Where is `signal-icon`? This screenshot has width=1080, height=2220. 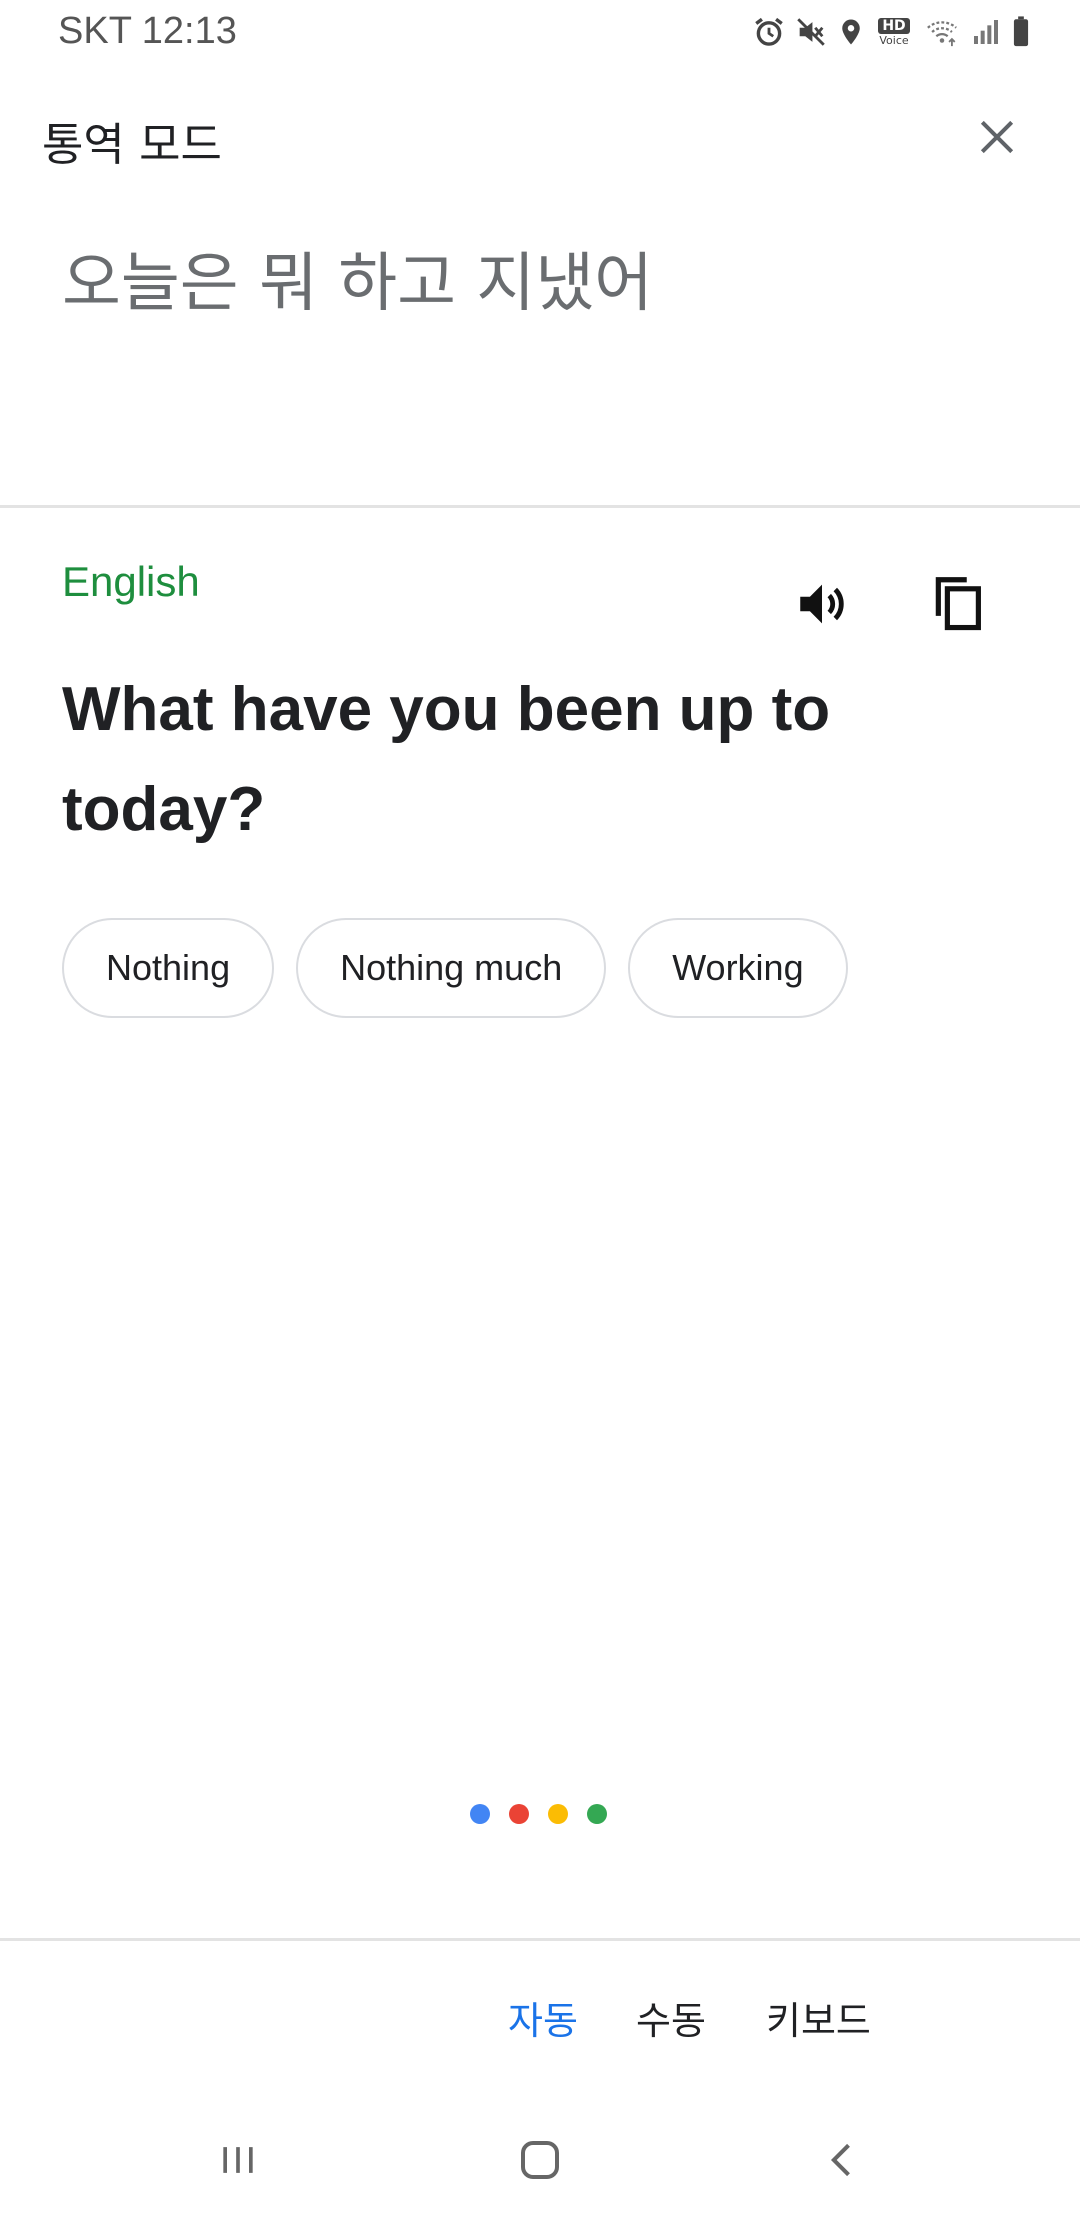 signal-icon is located at coordinates (986, 32).